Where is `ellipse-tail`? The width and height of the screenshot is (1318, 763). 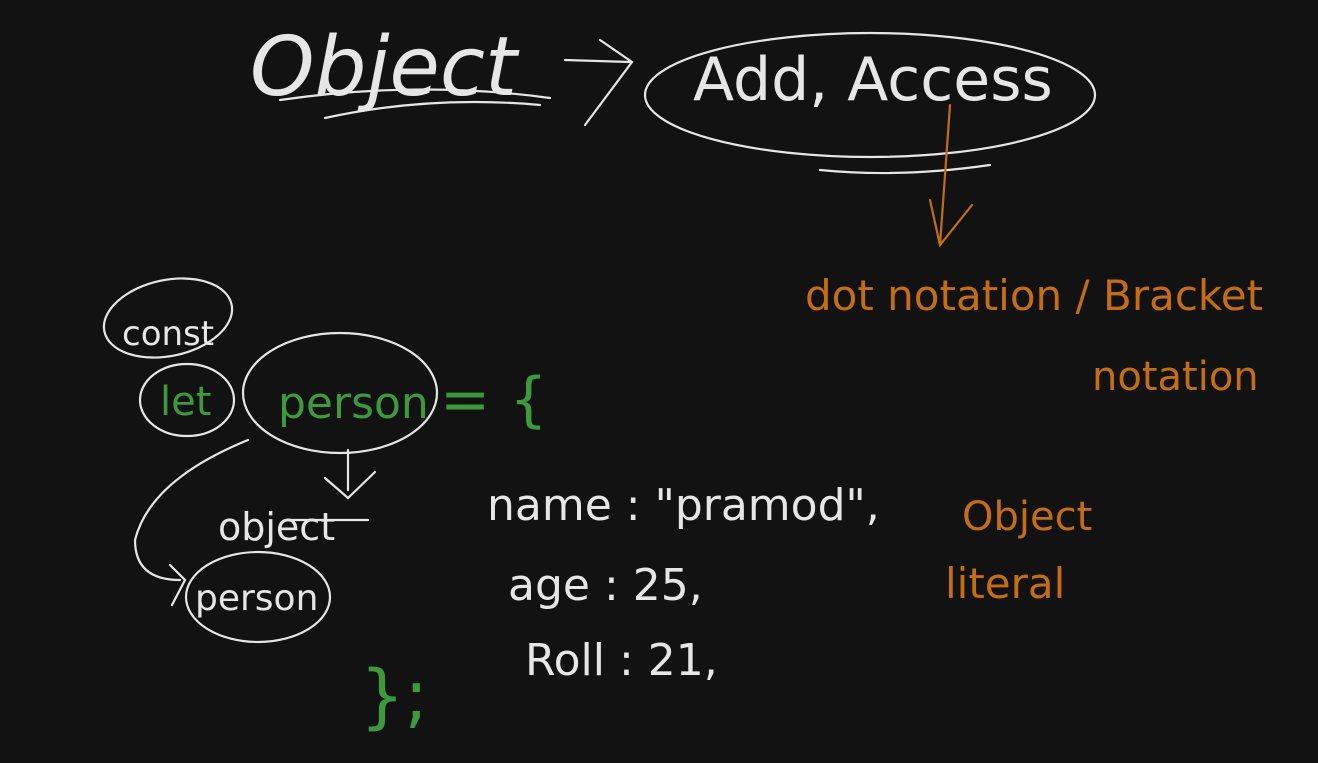
ellipse-tail is located at coordinates (905, 169).